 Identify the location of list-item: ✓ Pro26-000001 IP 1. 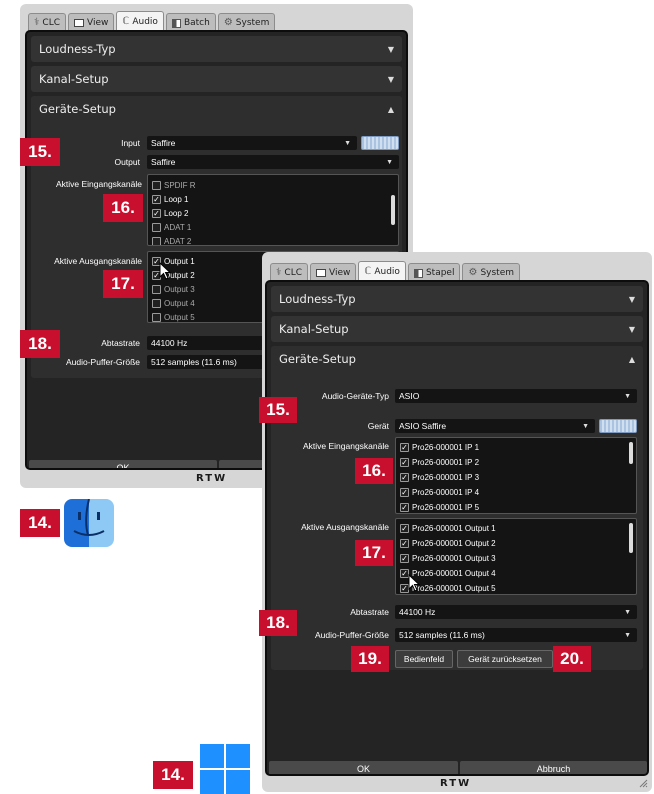
(439, 447).